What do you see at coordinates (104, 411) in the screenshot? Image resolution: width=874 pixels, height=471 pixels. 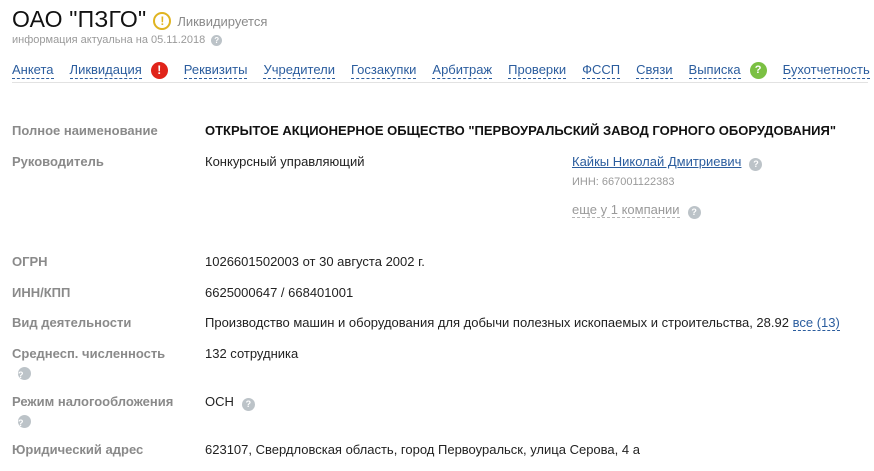 I see `field-label: Режим налогообложения ?` at bounding box center [104, 411].